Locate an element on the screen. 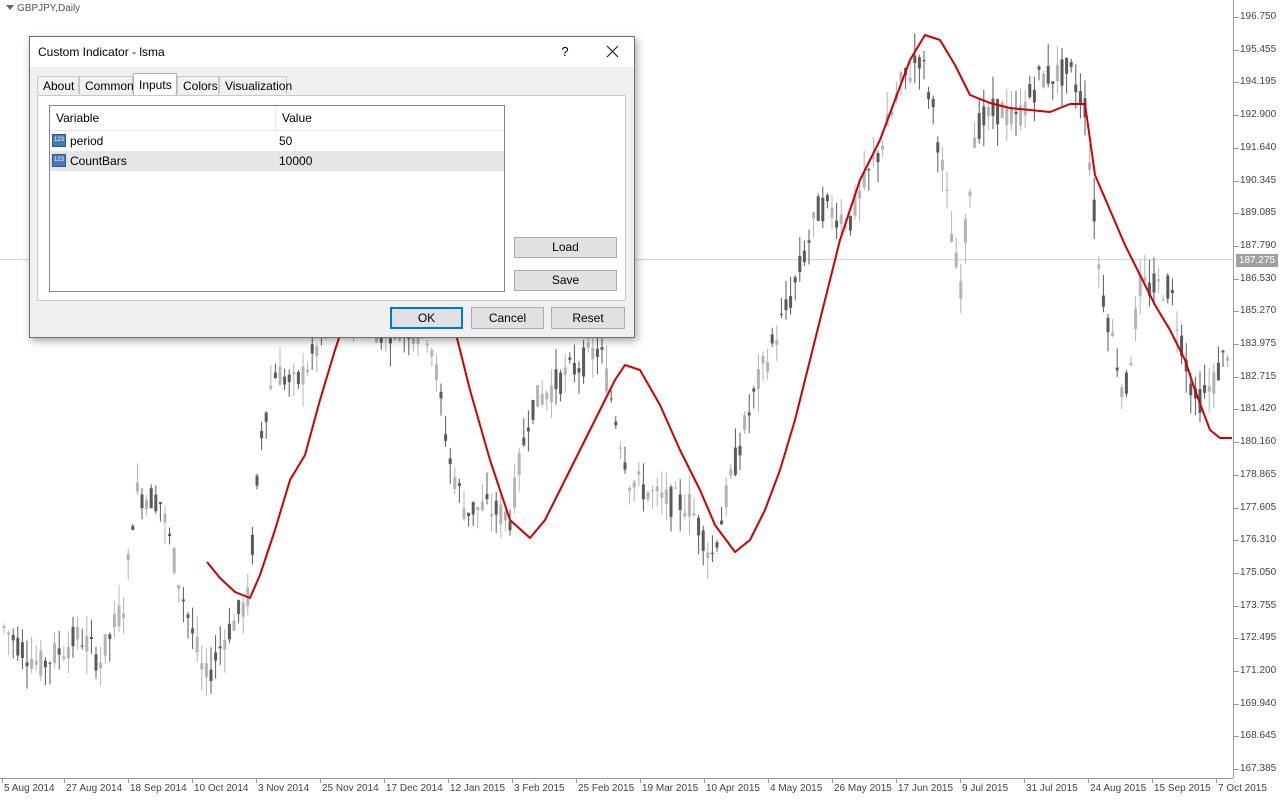 The height and width of the screenshot is (801, 1280). tab-about: About is located at coordinates (58, 85).